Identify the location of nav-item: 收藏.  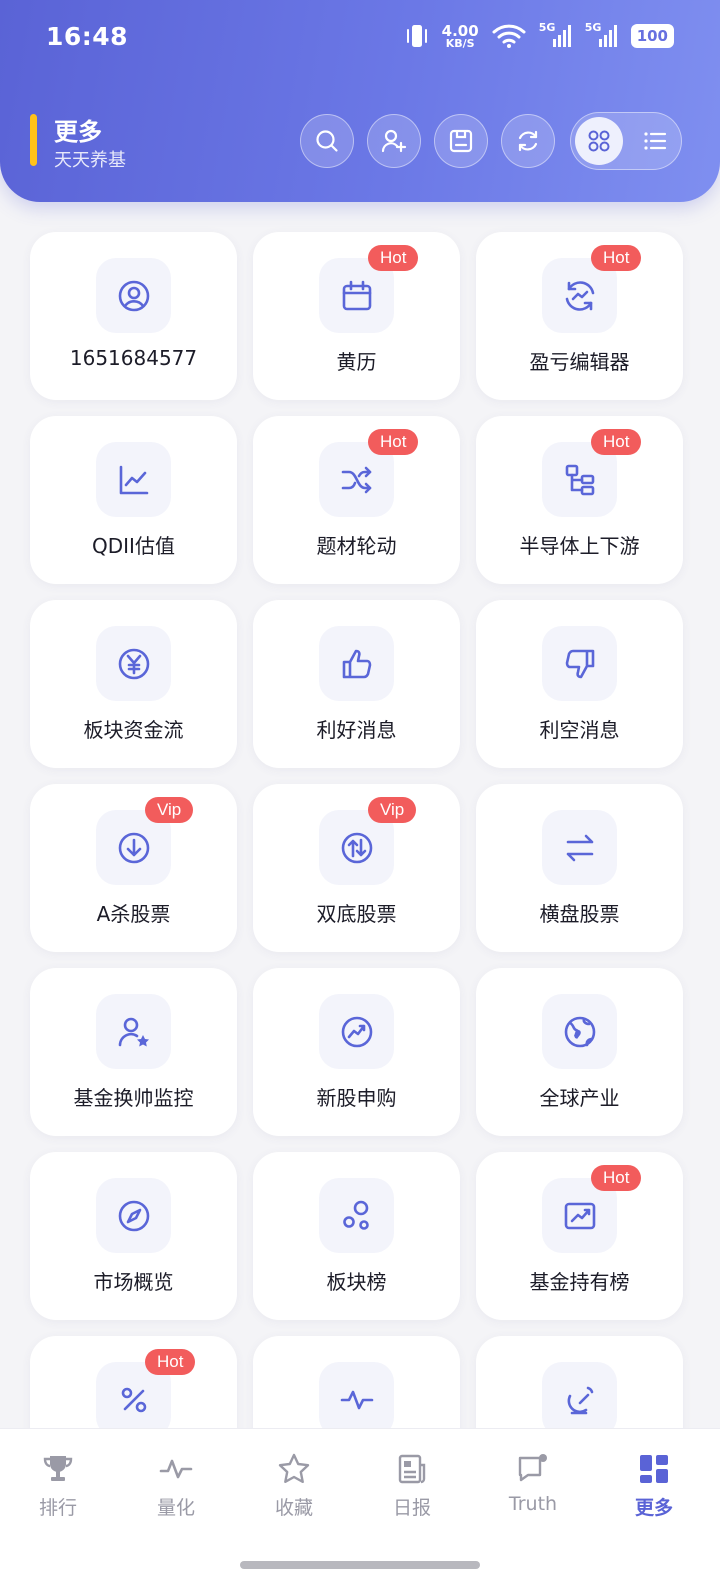
(294, 1485).